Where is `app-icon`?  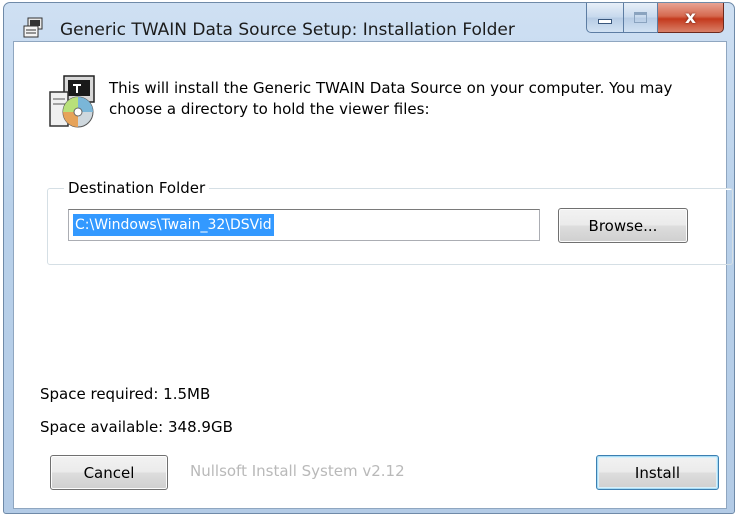 app-icon is located at coordinates (33, 27).